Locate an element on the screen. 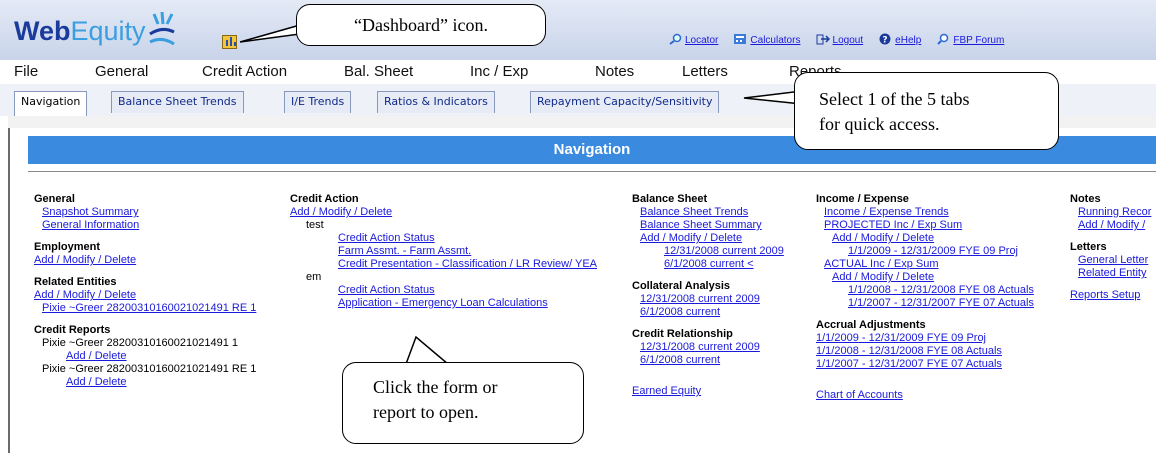  fbp-forum-link: FBP Forum is located at coordinates (970, 39).